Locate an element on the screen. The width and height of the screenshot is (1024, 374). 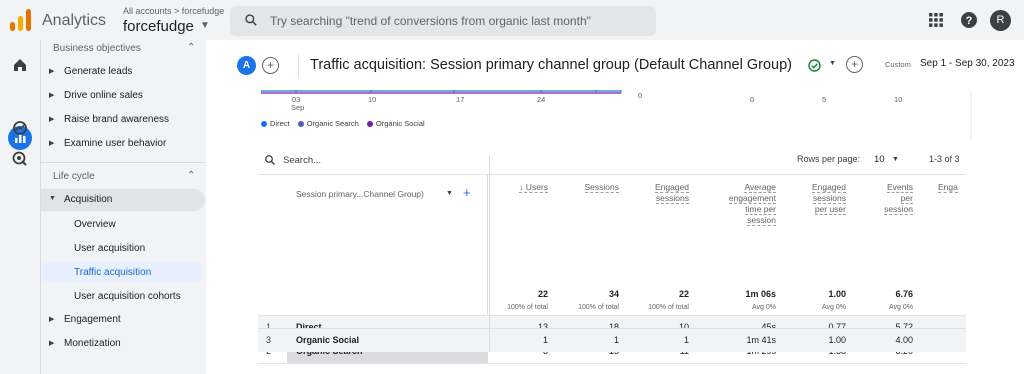
cell-users: 1 is located at coordinates (545, 340).